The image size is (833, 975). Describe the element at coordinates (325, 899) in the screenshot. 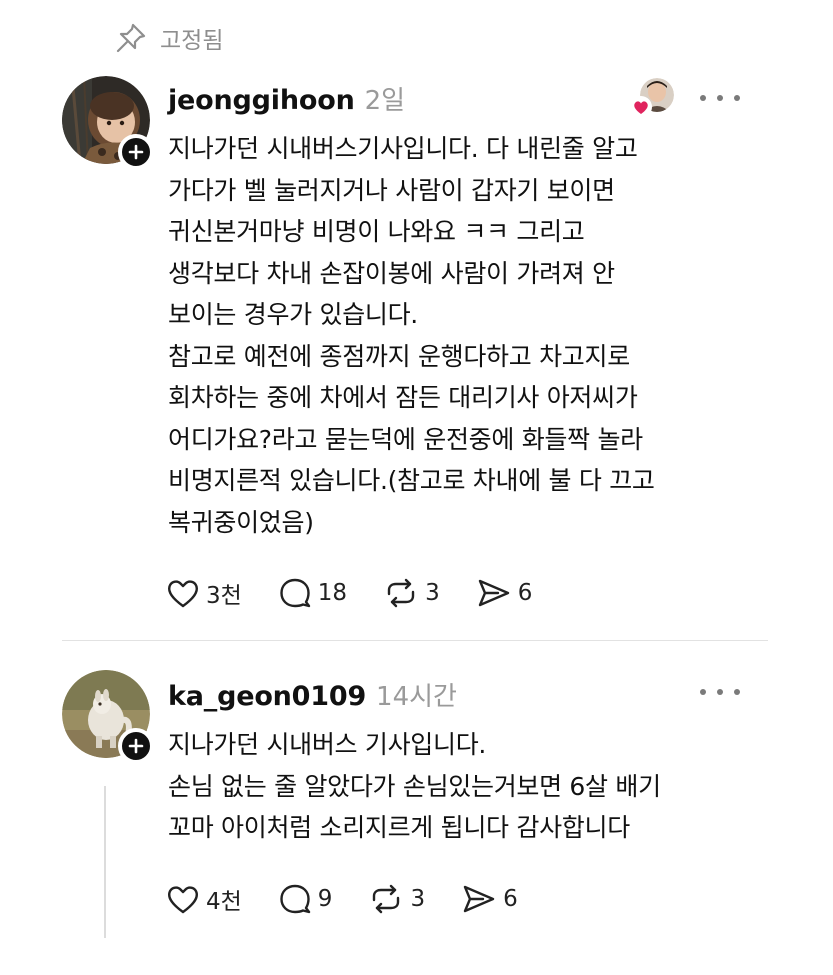

I see `reply-count: 9` at that location.